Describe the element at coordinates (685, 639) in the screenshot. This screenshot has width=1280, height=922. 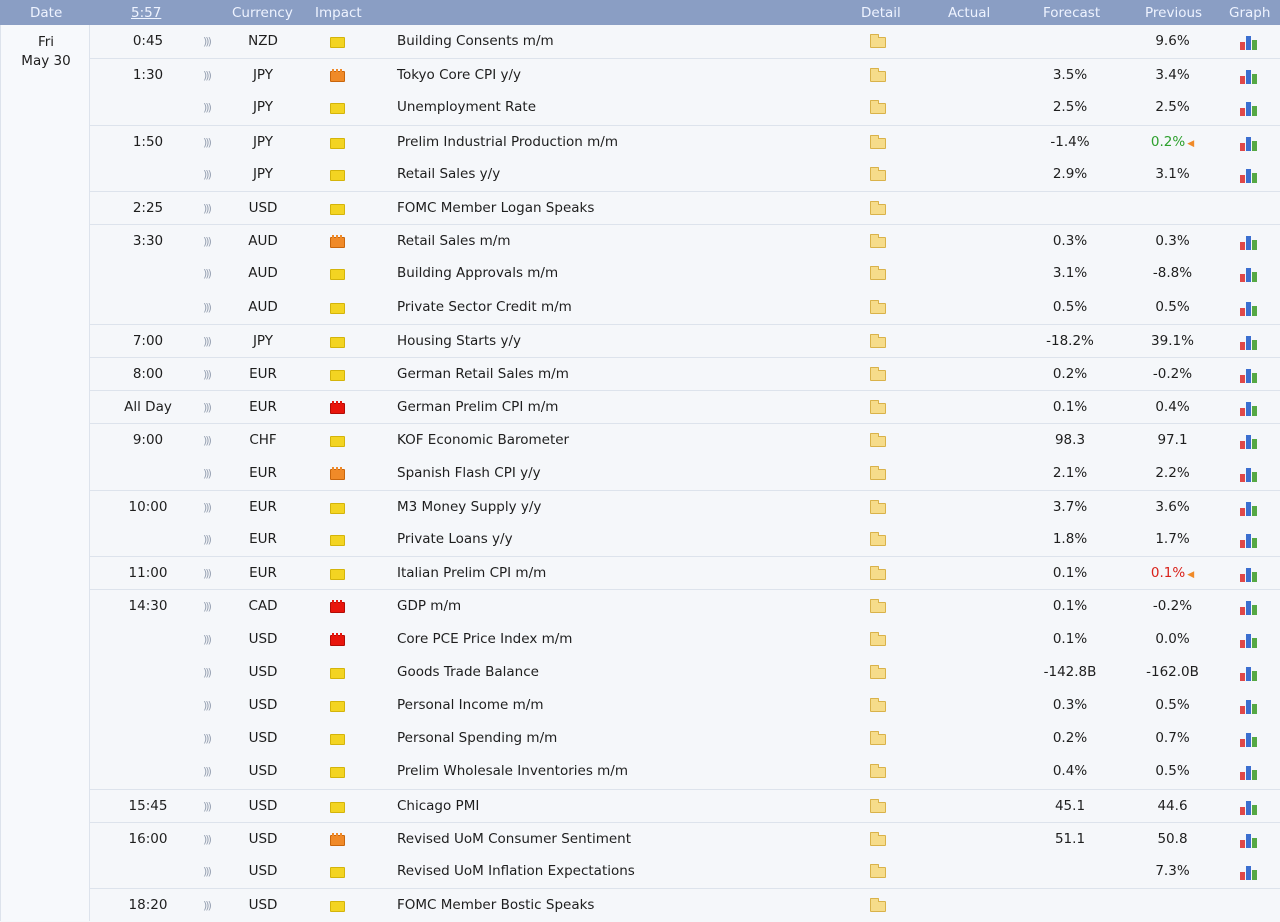
I see `event-row: ))) USD Core PCE Price Index m/m 0.1% 0.0%` at that location.